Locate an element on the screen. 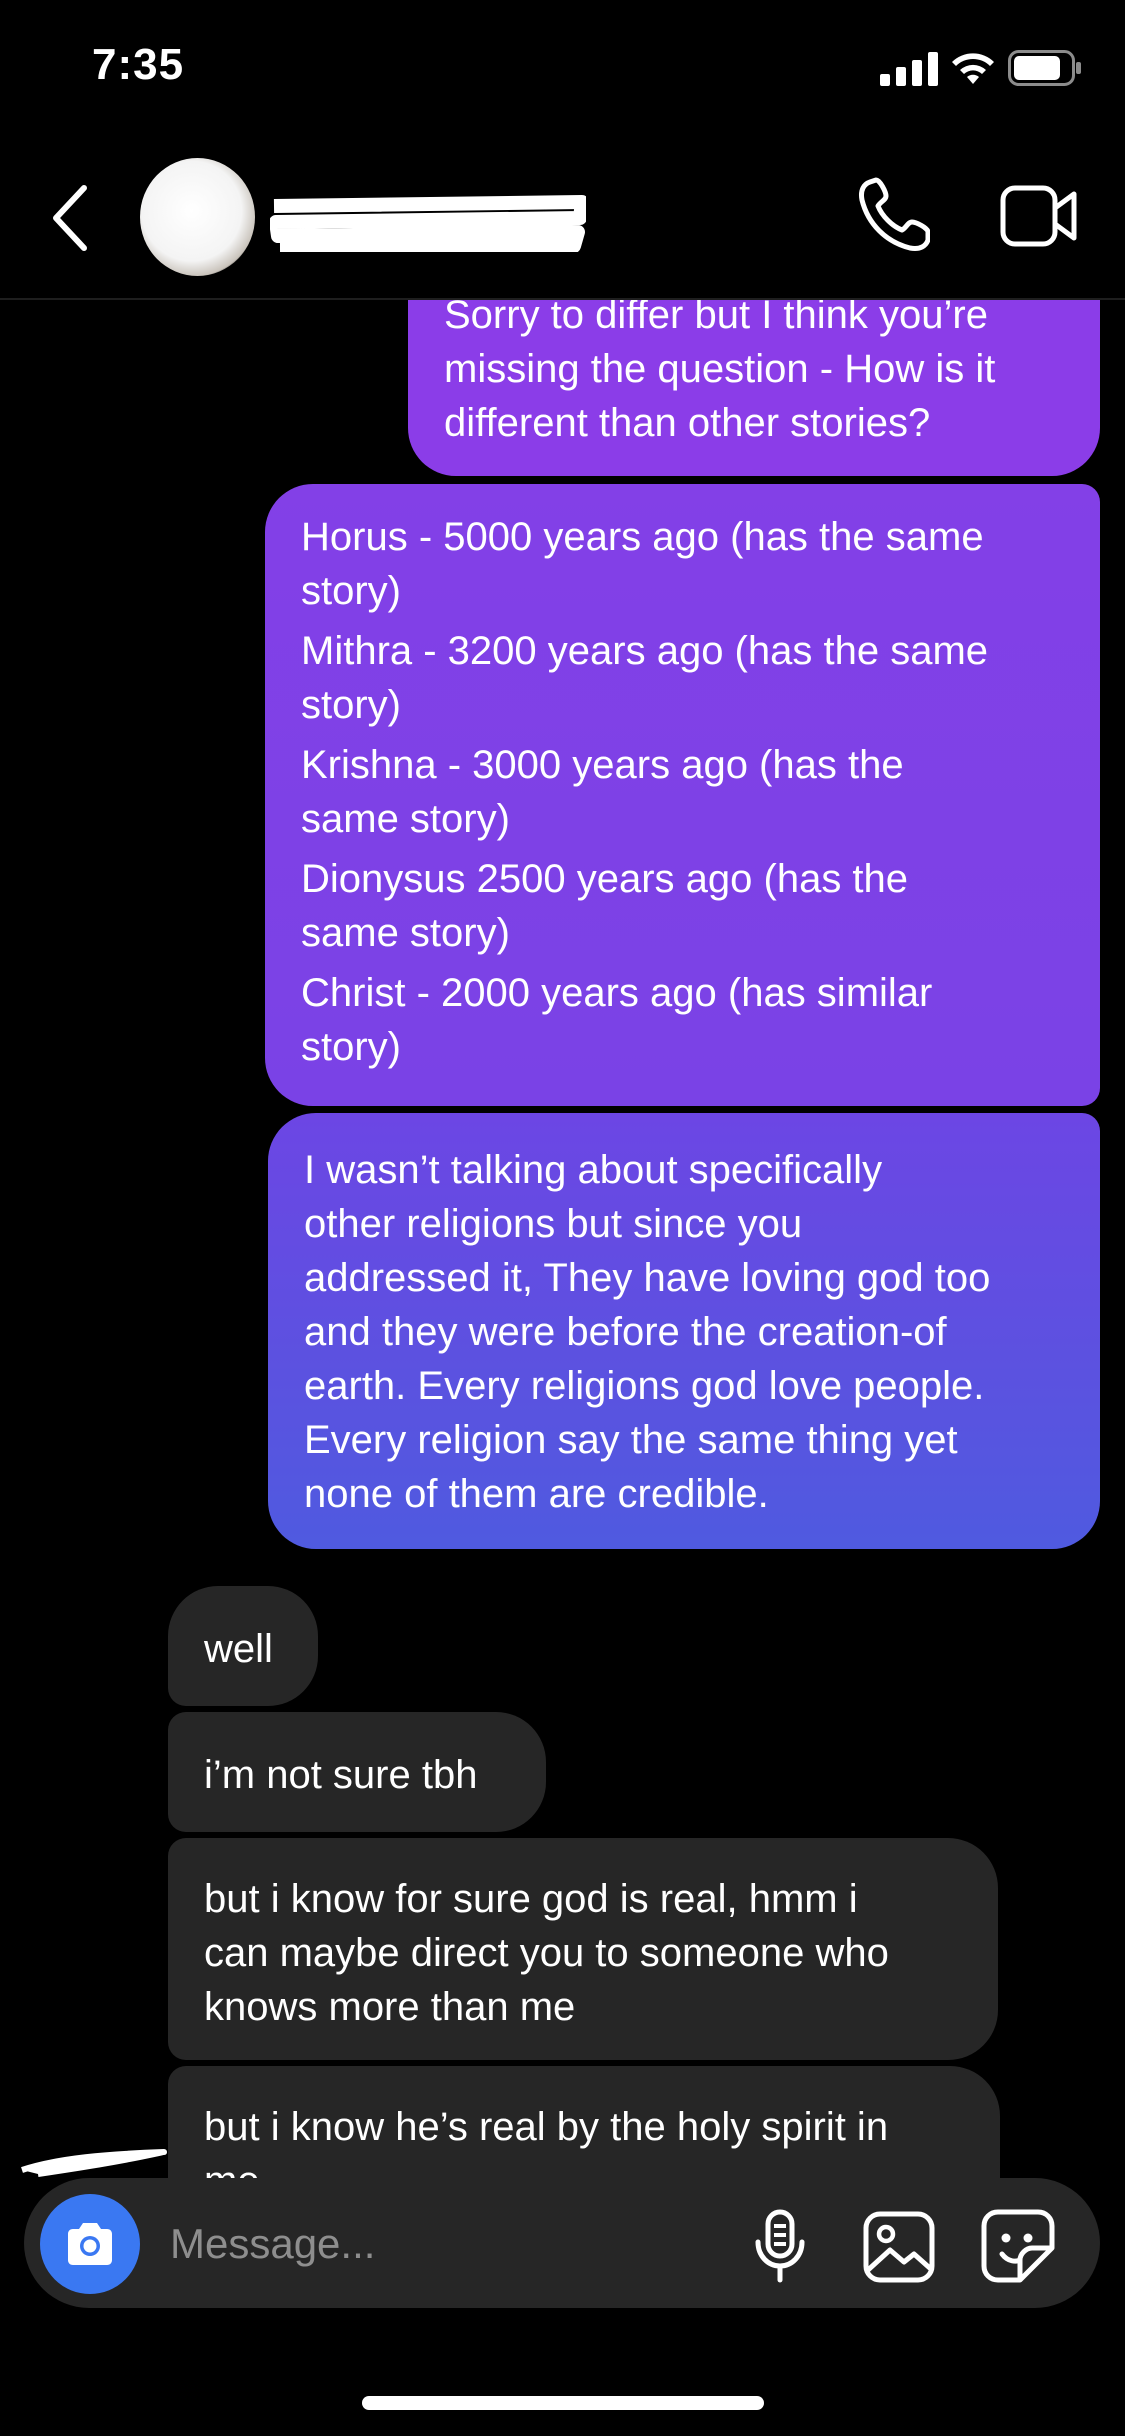  message-line: Christ - 2000 years ago (has similar is located at coordinates (617, 993).